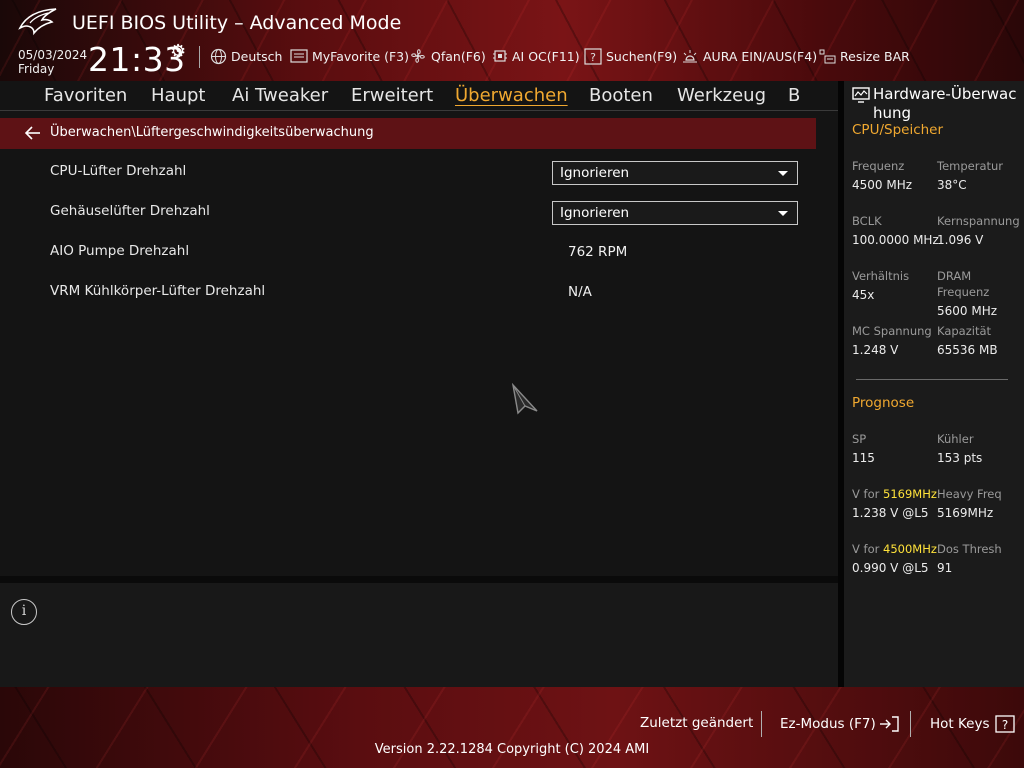 This screenshot has width=1024, height=768. I want to click on myfavorite-label: MyFavorite (F3), so click(361, 56).